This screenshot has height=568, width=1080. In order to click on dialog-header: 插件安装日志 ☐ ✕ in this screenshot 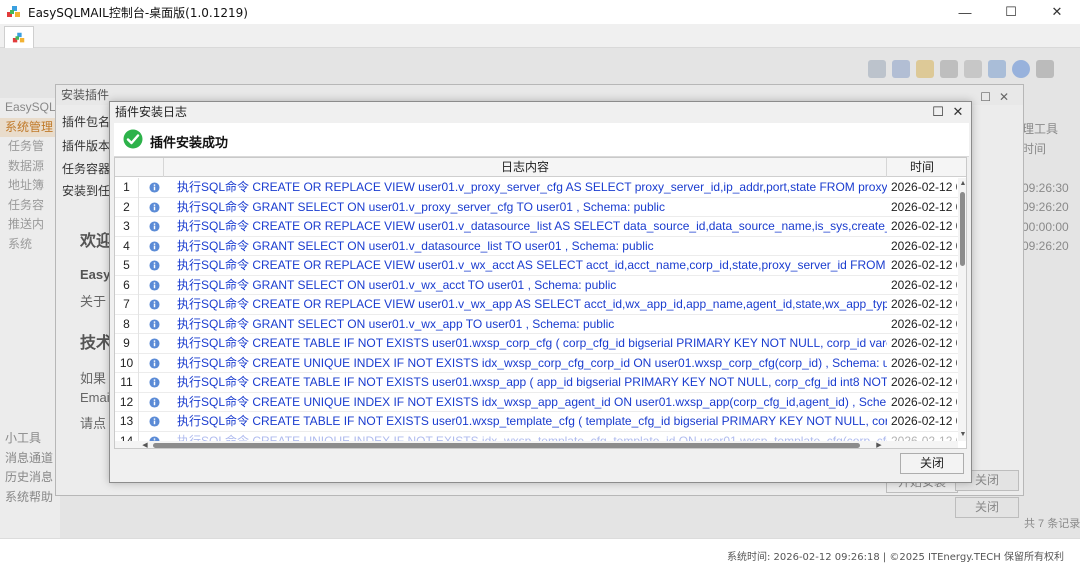, I will do `click(540, 112)`.